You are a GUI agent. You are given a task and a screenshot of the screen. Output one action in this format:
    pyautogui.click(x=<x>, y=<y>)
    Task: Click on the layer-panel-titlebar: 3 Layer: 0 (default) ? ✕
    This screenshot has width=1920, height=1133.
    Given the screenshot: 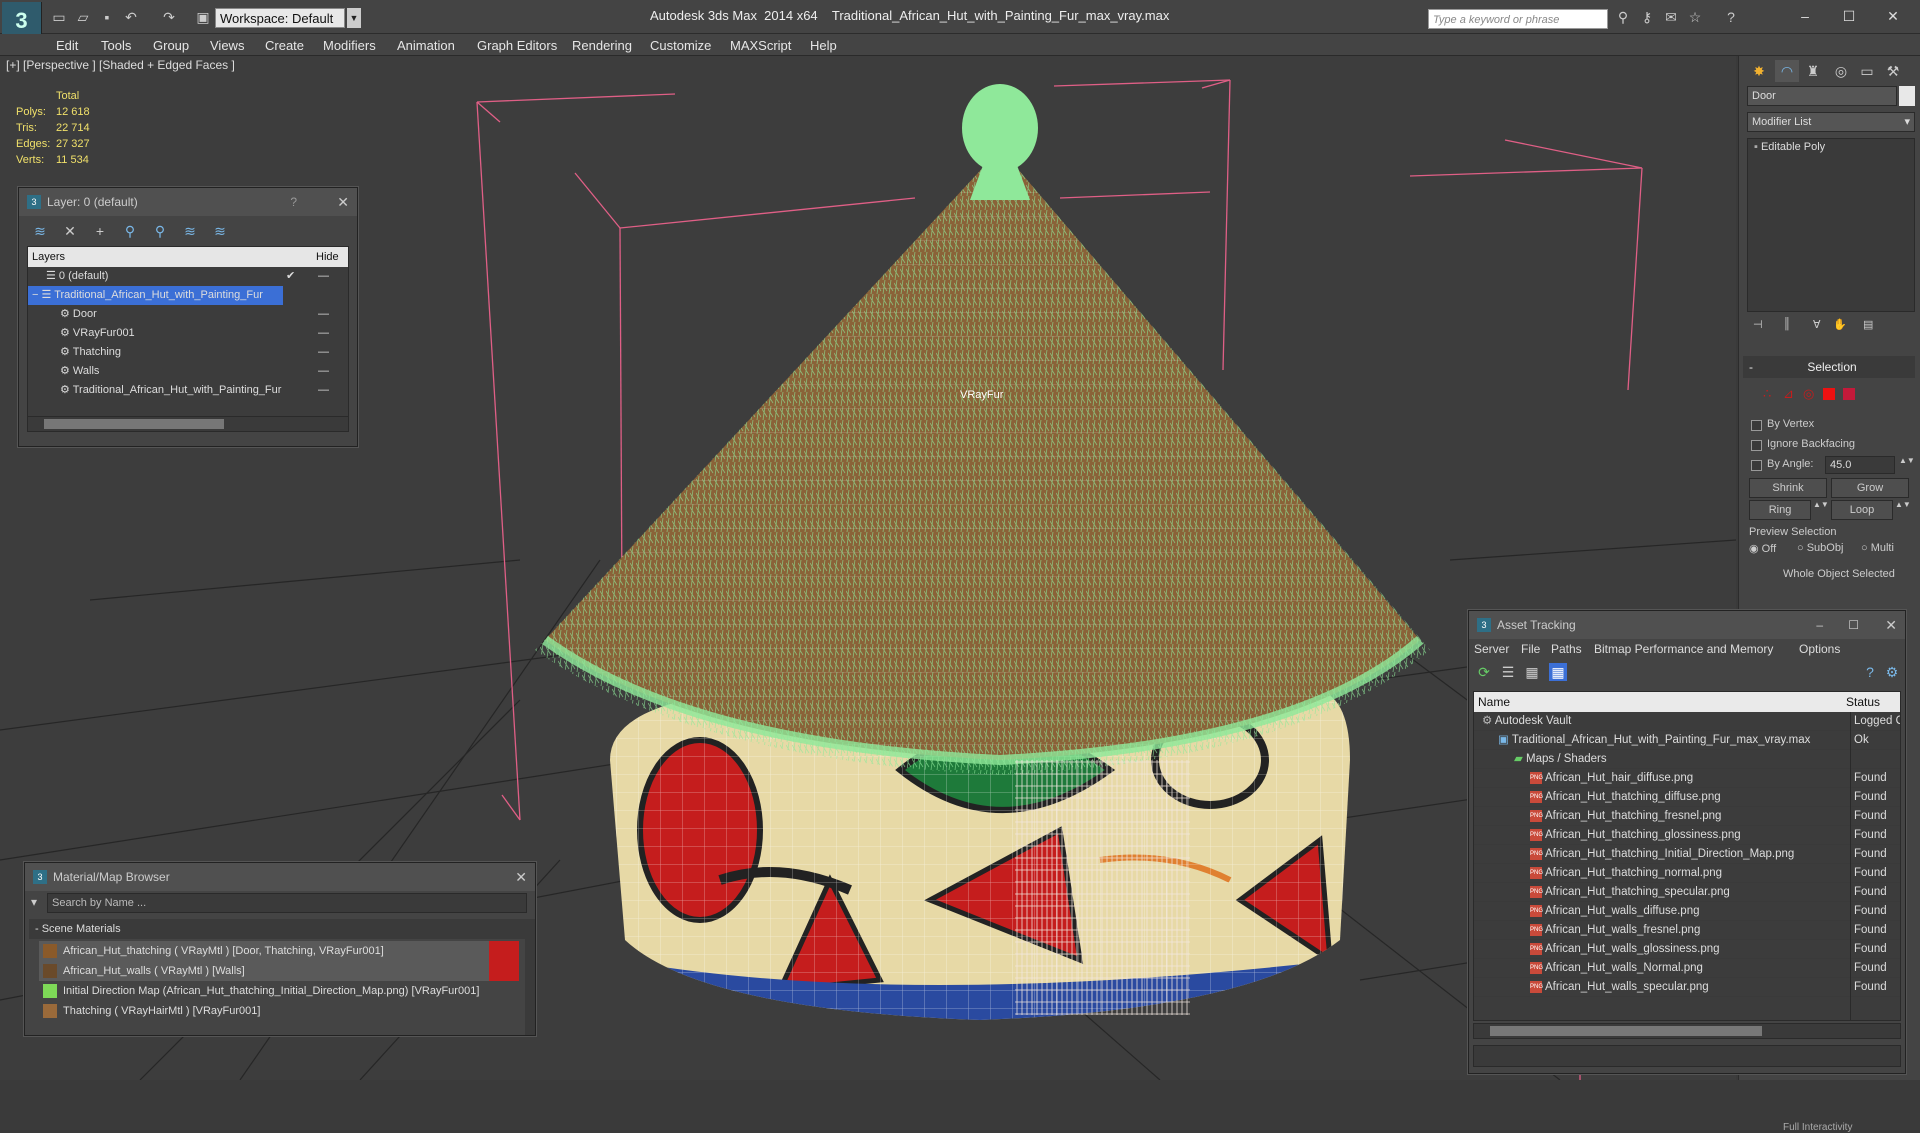 What is the action you would take?
    pyautogui.click(x=188, y=202)
    